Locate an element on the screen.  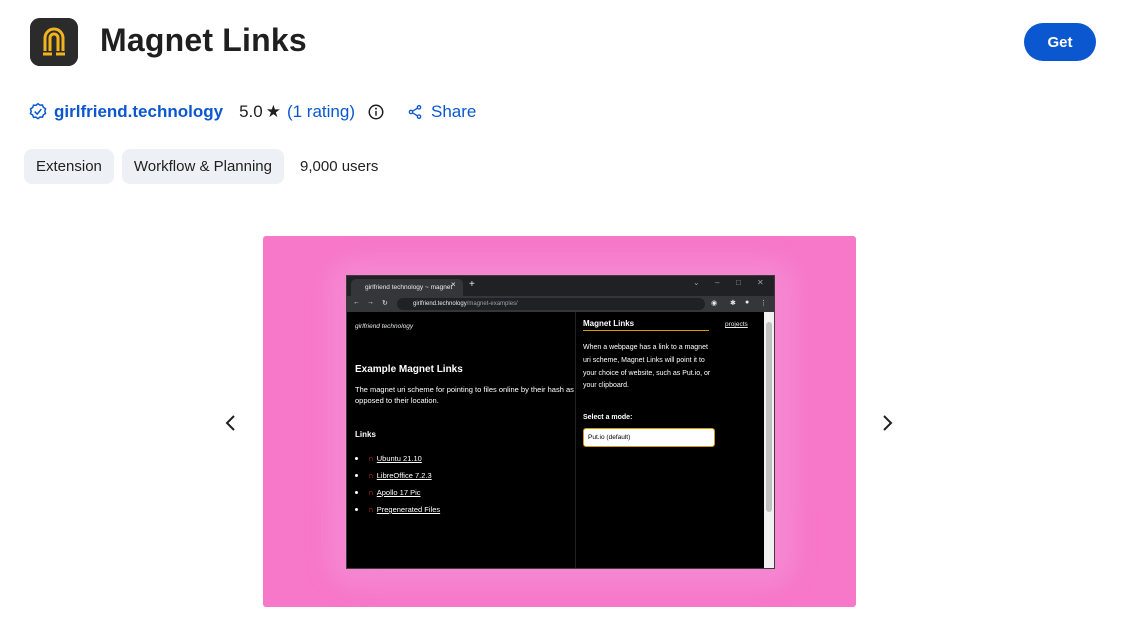
chevron-right-icon is located at coordinates (888, 423).